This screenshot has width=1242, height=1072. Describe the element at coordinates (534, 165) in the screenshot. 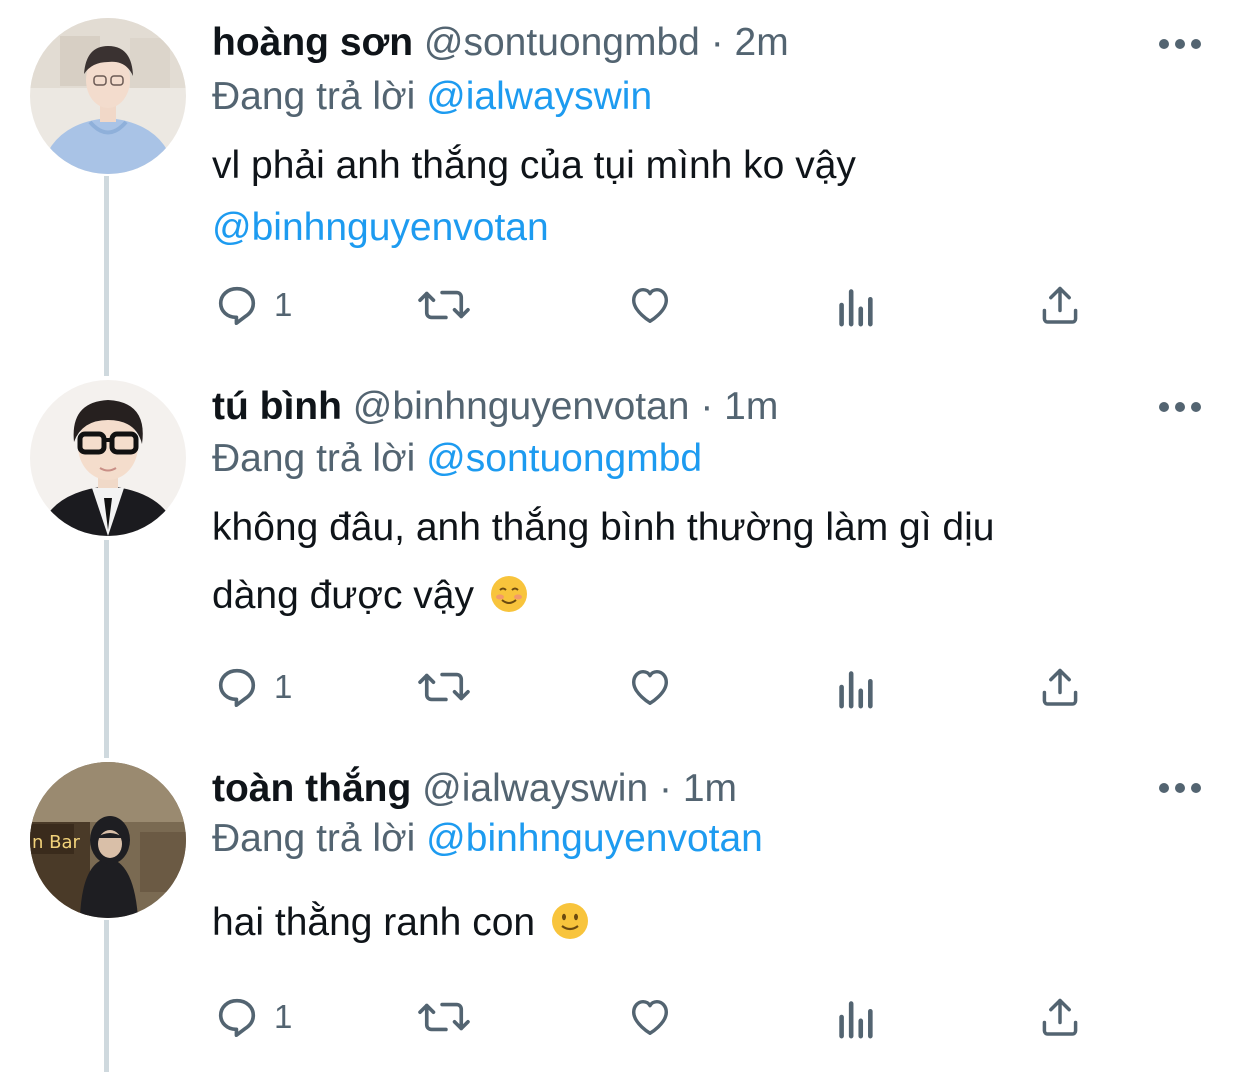

I see `tweet-text-line: vl phải anh thắng của tụi mình ko vậy` at that location.